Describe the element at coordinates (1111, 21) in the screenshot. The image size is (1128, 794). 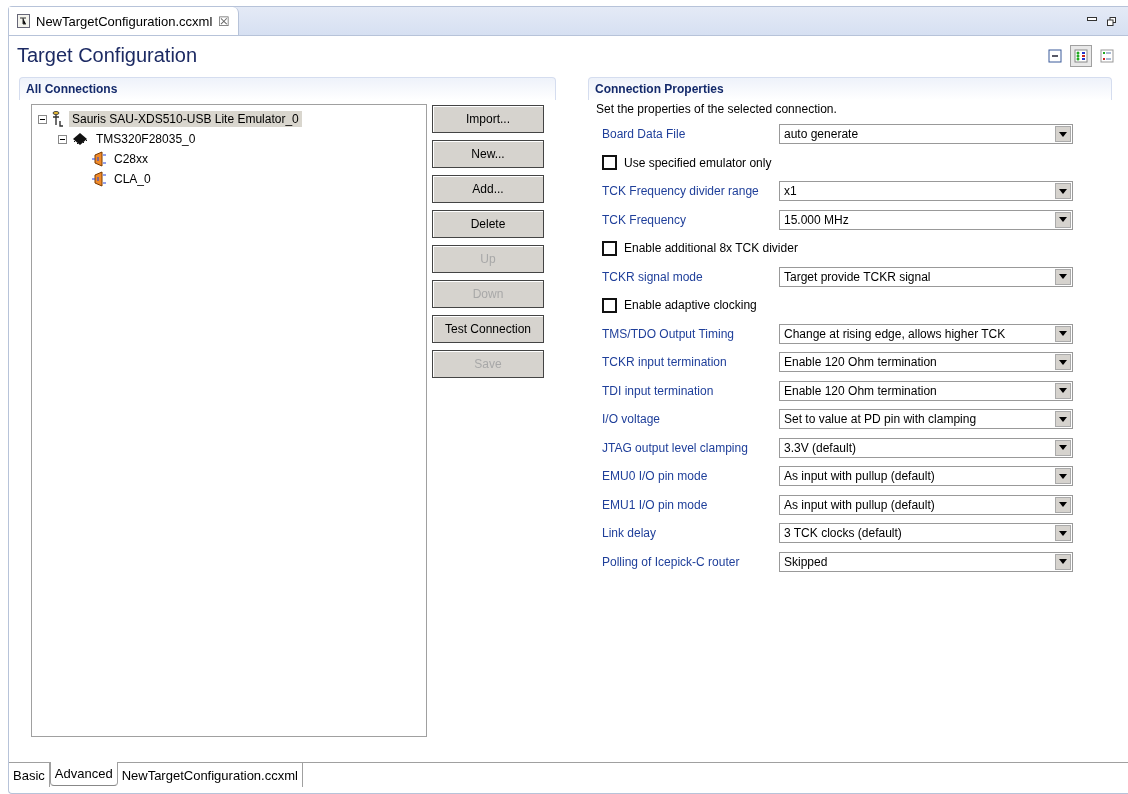
I see `restore-icon` at that location.